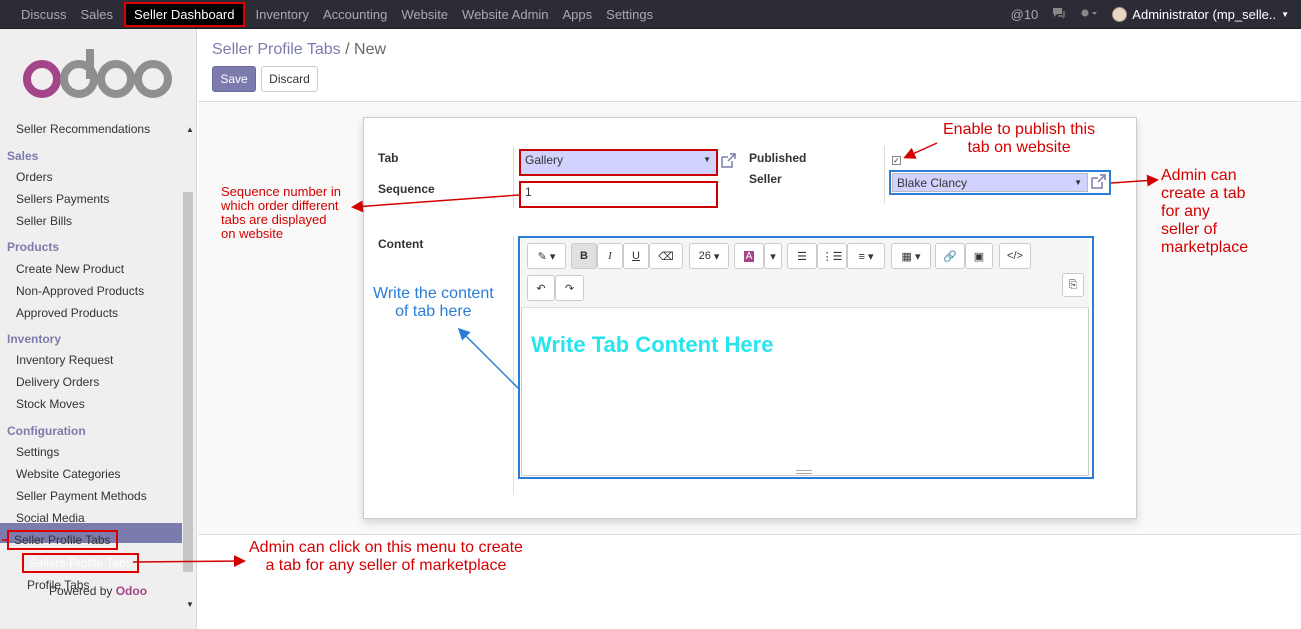 This screenshot has height=629, width=1301. What do you see at coordinates (920, 150) in the screenshot?
I see `arrow-publish` at bounding box center [920, 150].